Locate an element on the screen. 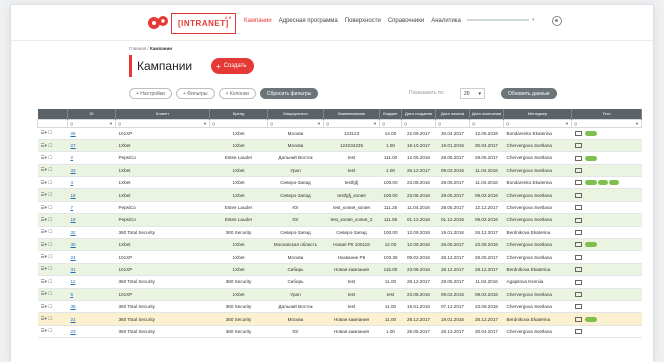 The width and height of the screenshot is (664, 362). campaign-id-link: 23 is located at coordinates (91, 332).